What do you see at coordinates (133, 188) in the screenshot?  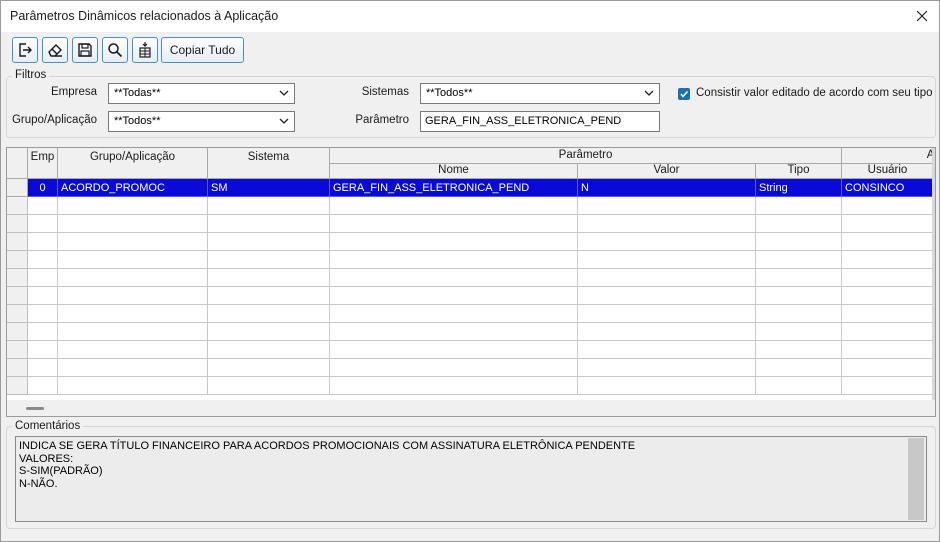 I see `cell-grupo-aplicacao: ACORDO_PROMOC` at bounding box center [133, 188].